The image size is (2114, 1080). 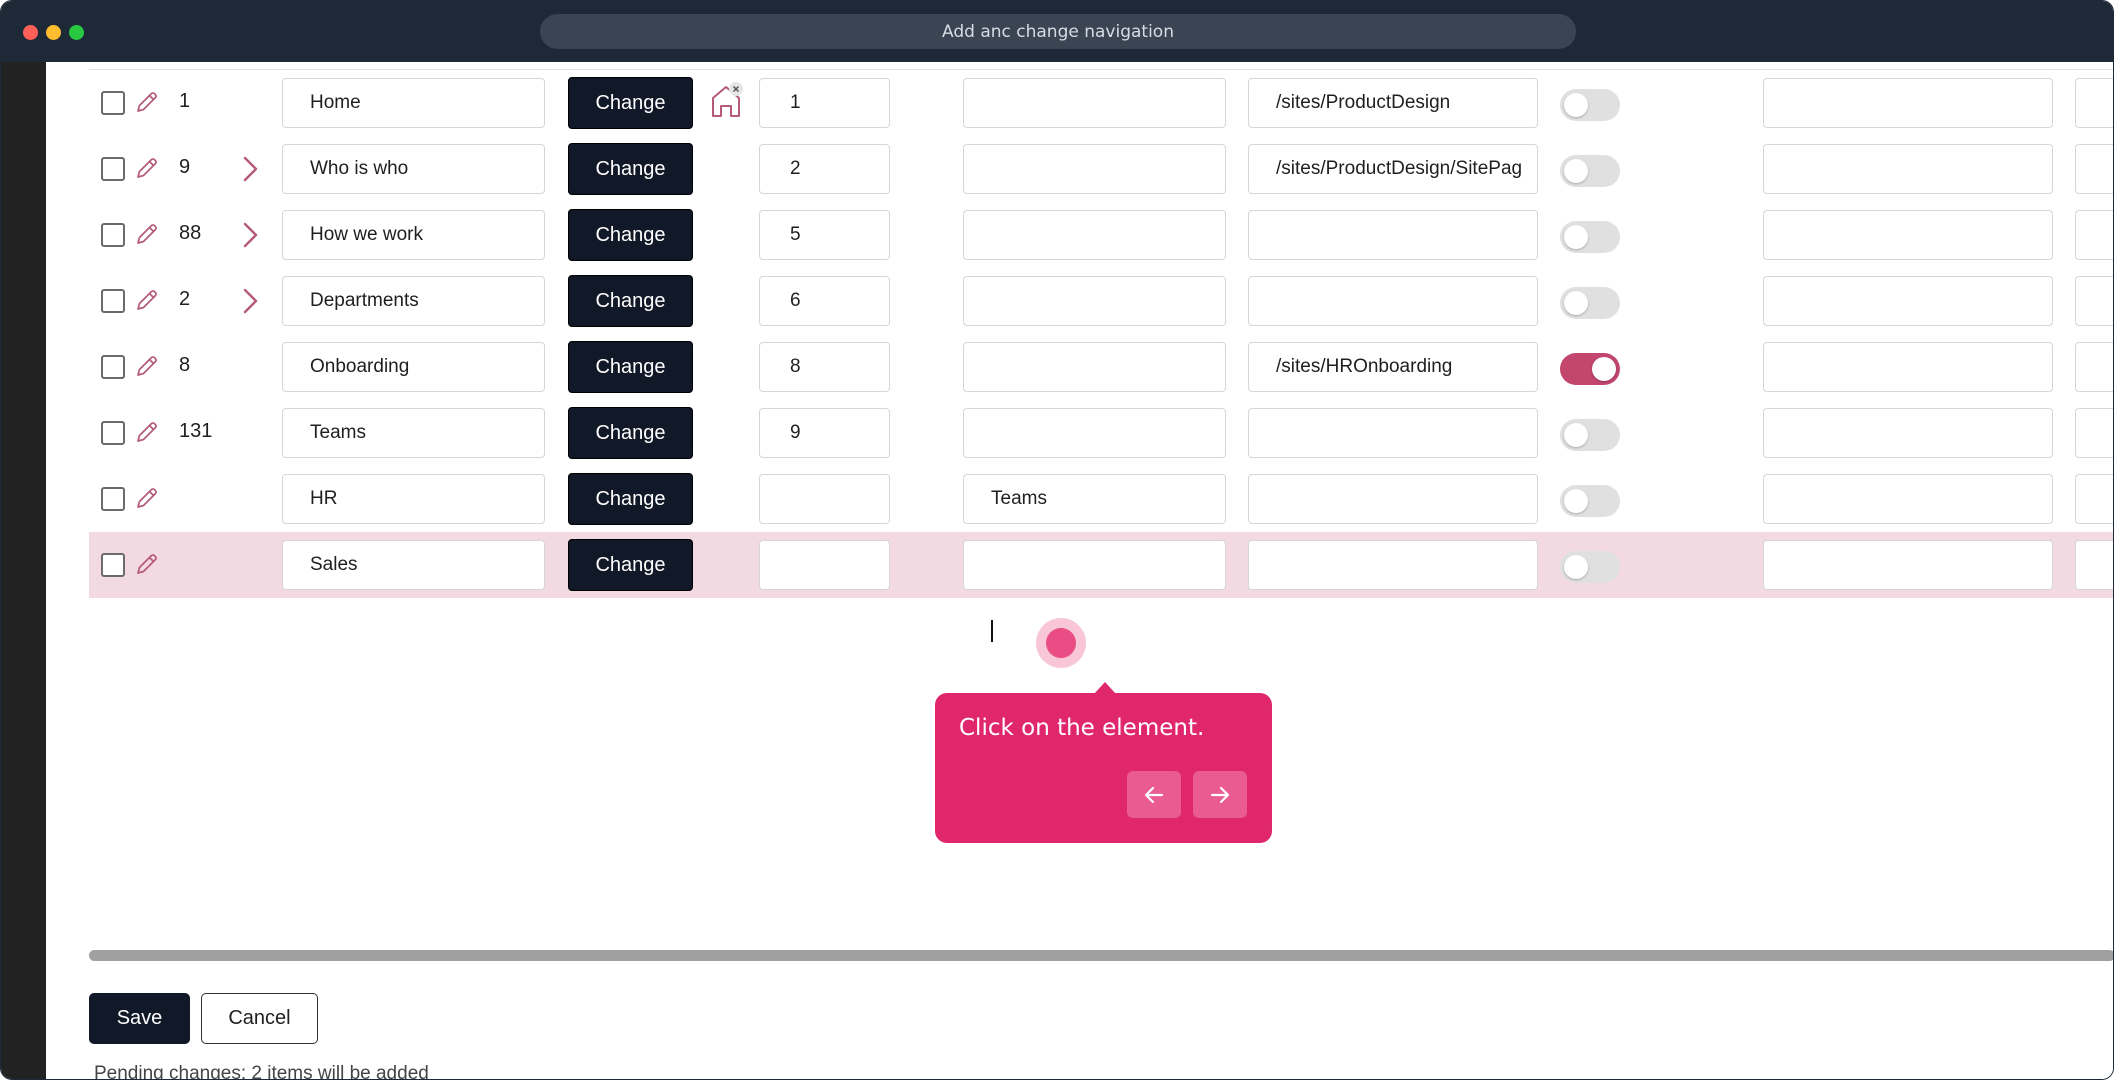 I want to click on cancel-button: Cancel, so click(x=259, y=1018).